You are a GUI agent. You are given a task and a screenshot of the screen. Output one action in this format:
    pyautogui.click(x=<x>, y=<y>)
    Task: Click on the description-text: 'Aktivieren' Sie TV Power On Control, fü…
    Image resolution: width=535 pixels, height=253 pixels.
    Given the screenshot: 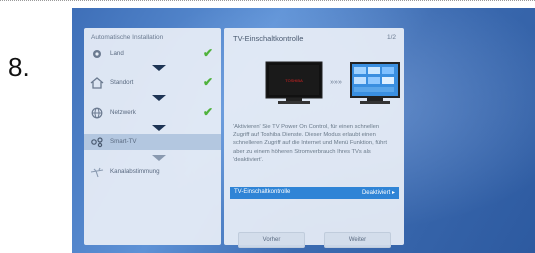 What is the action you would take?
    pyautogui.click(x=310, y=143)
    